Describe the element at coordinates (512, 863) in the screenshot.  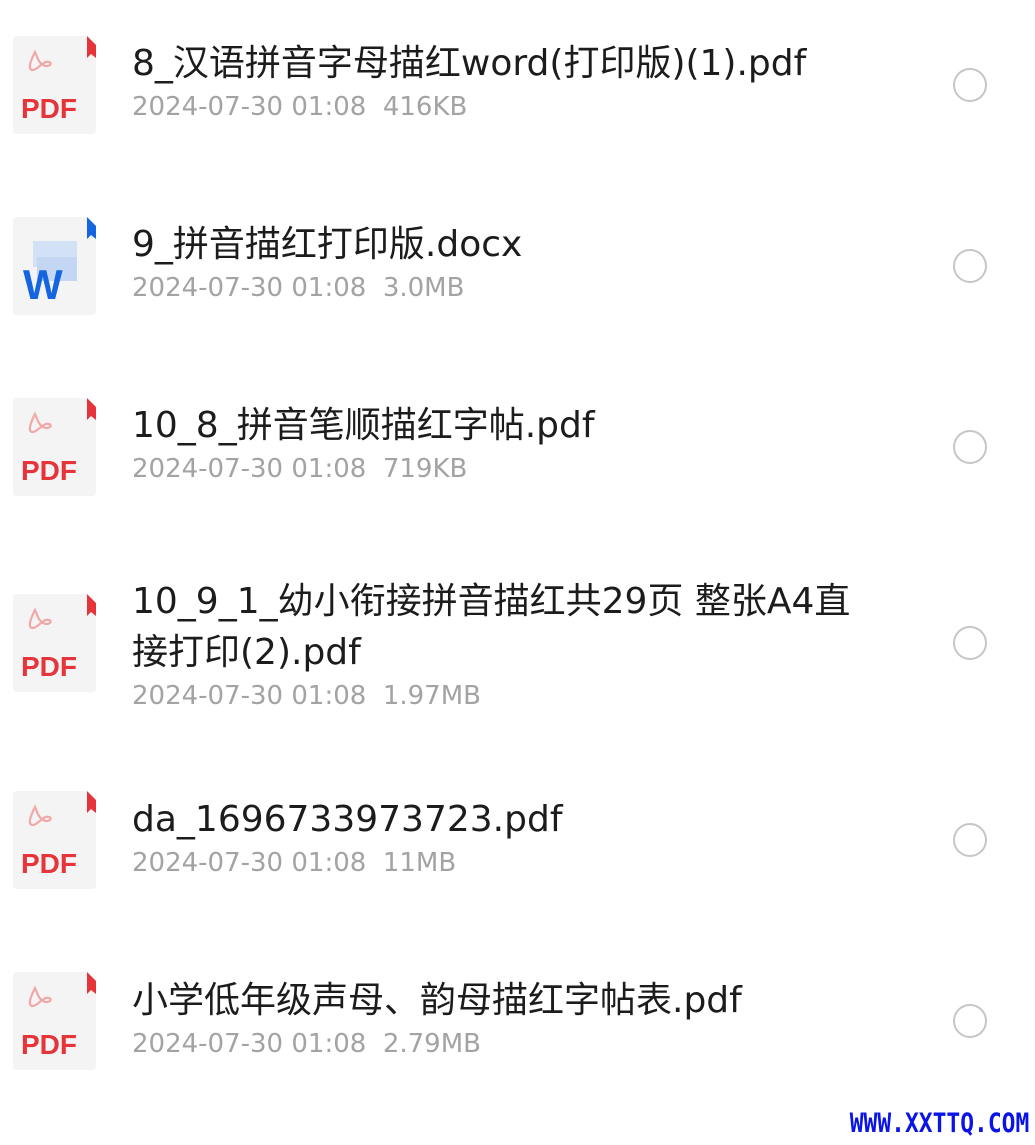
I see `file-meta: 2024-07-30 01:08 11MB` at that location.